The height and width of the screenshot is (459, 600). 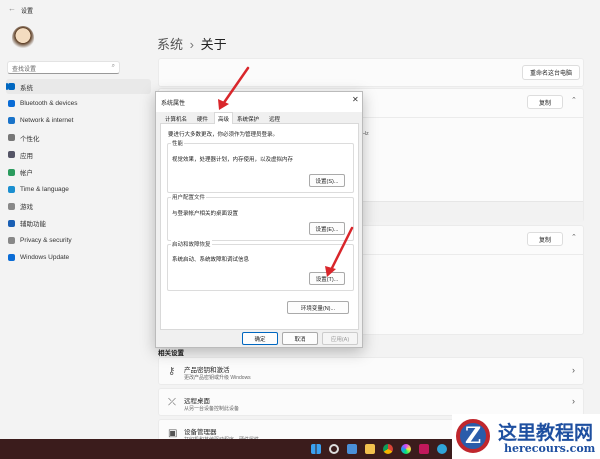 I want to click on file-explorer-icon, so click(x=370, y=449).